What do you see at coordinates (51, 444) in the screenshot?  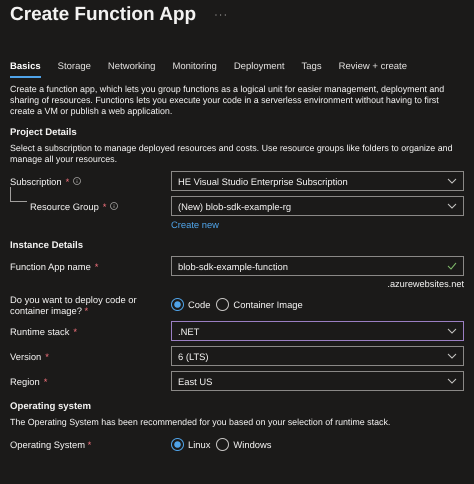 I see `field-label: Operating System *` at bounding box center [51, 444].